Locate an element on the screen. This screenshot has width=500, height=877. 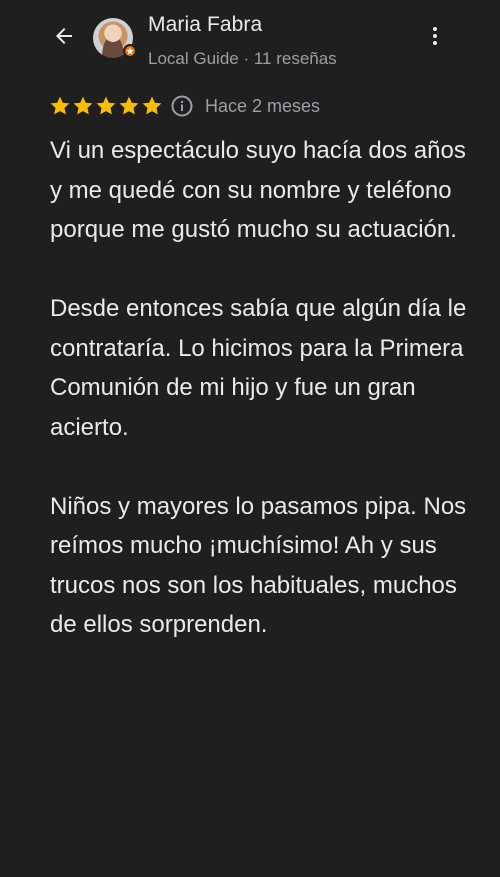
more-vert-icon is located at coordinates (435, 36).